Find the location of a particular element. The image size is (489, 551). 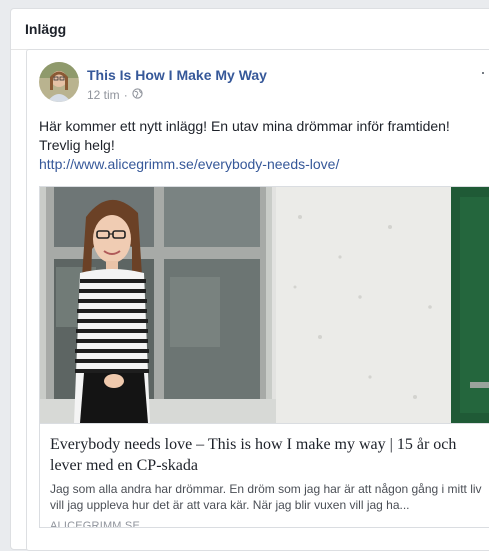

author-name: This Is How I Make My Way is located at coordinates (177, 75).